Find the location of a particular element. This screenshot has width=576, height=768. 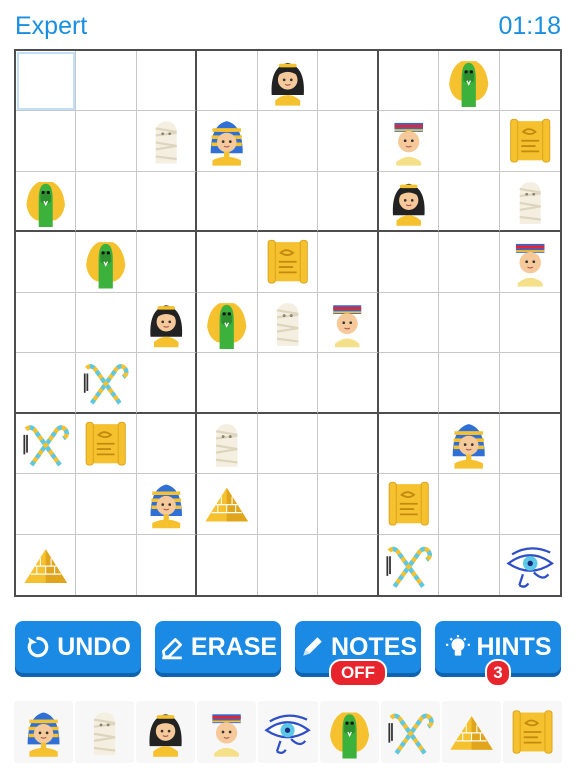

palette-pharaoh-woman-button is located at coordinates (166, 732).